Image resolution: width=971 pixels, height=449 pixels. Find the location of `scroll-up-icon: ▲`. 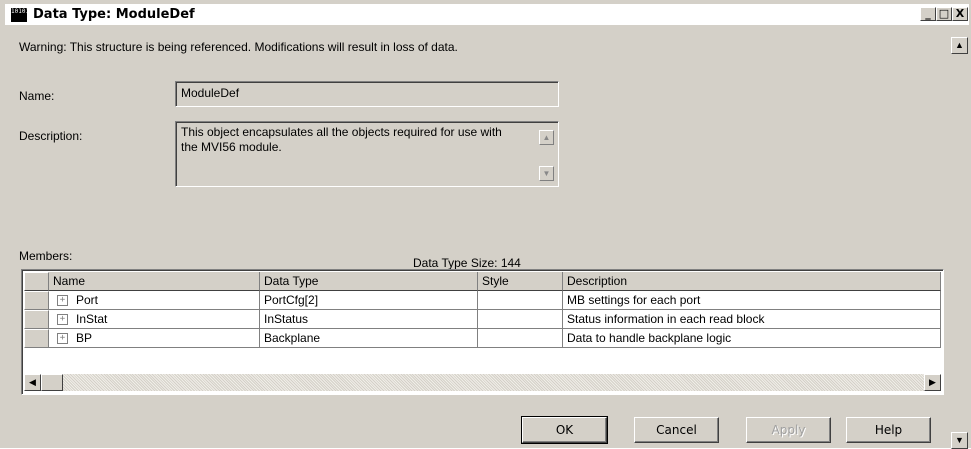

scroll-up-icon: ▲ is located at coordinates (959, 45).